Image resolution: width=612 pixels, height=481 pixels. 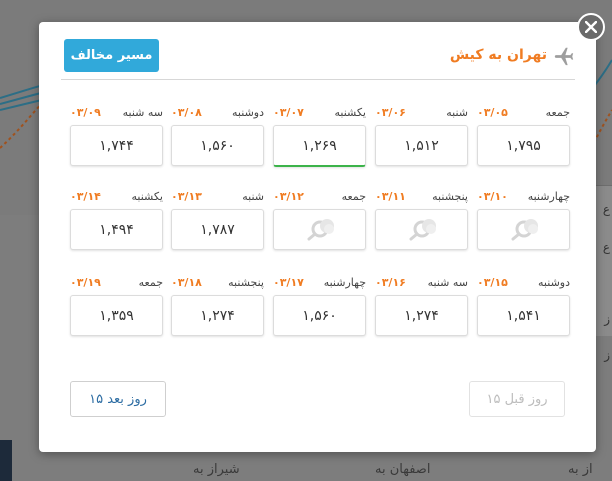 What do you see at coordinates (217, 284) in the screenshot?
I see `day-label: ۰۳/۱۸ پنجشنبه` at bounding box center [217, 284].